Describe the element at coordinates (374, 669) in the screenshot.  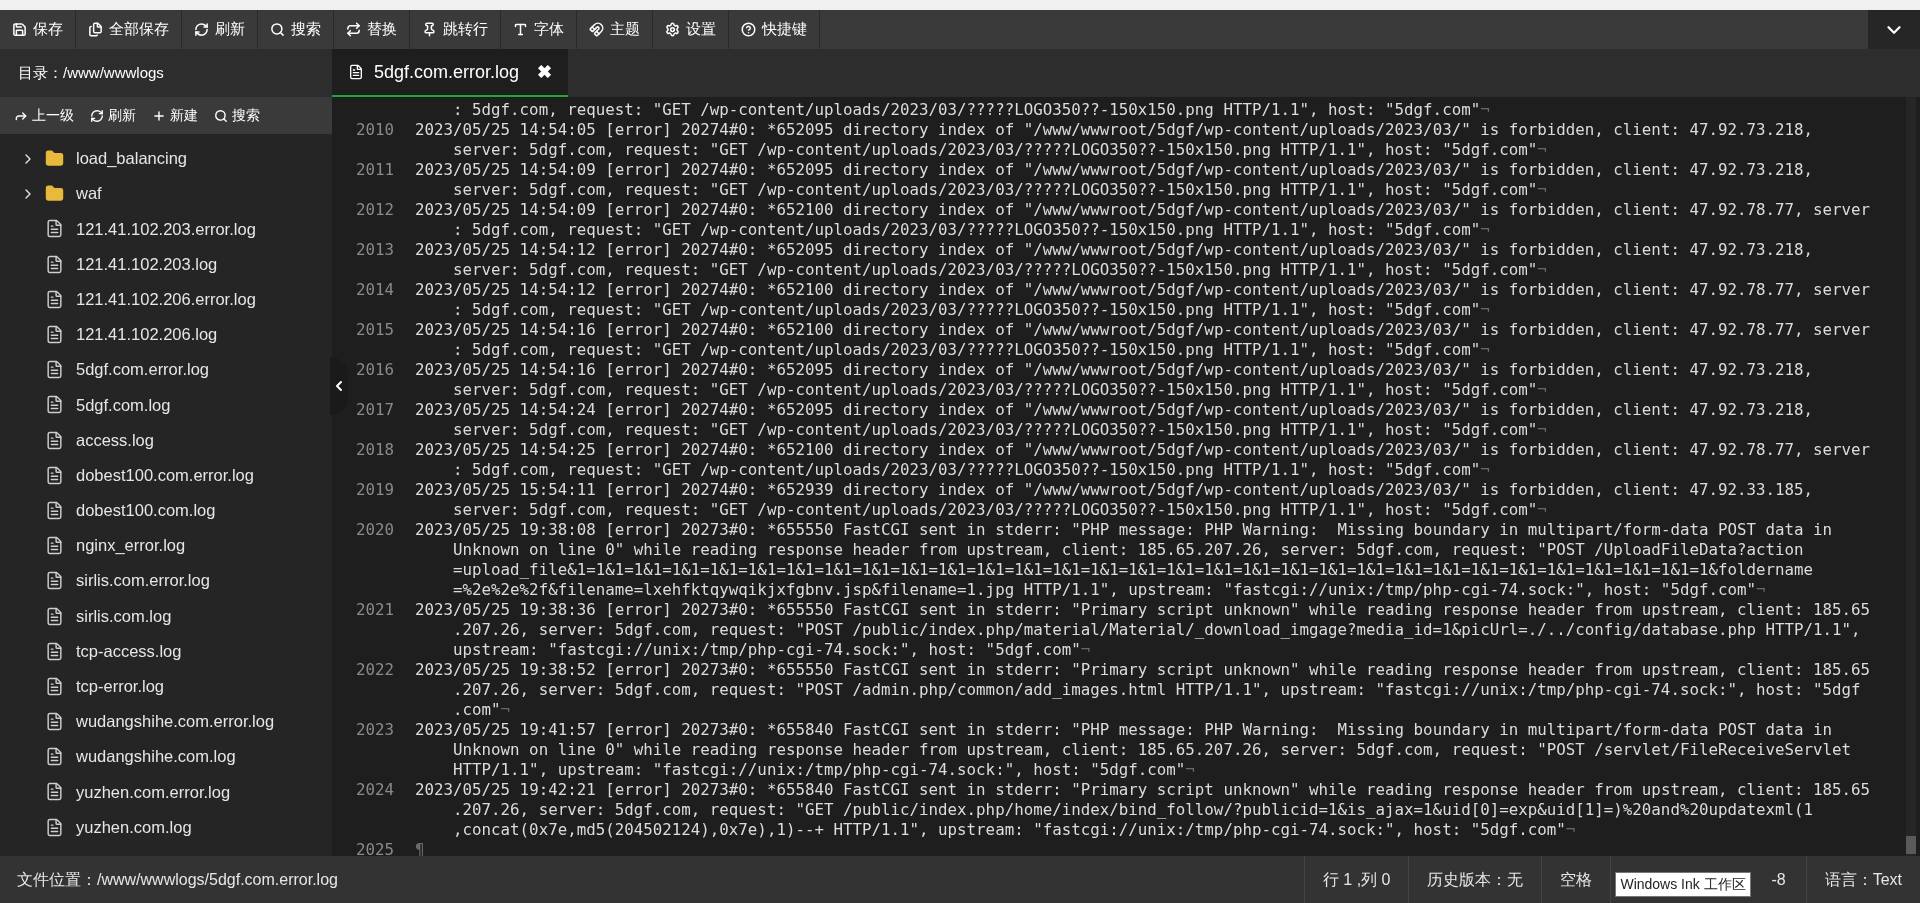
I see `line-number: 2022` at that location.